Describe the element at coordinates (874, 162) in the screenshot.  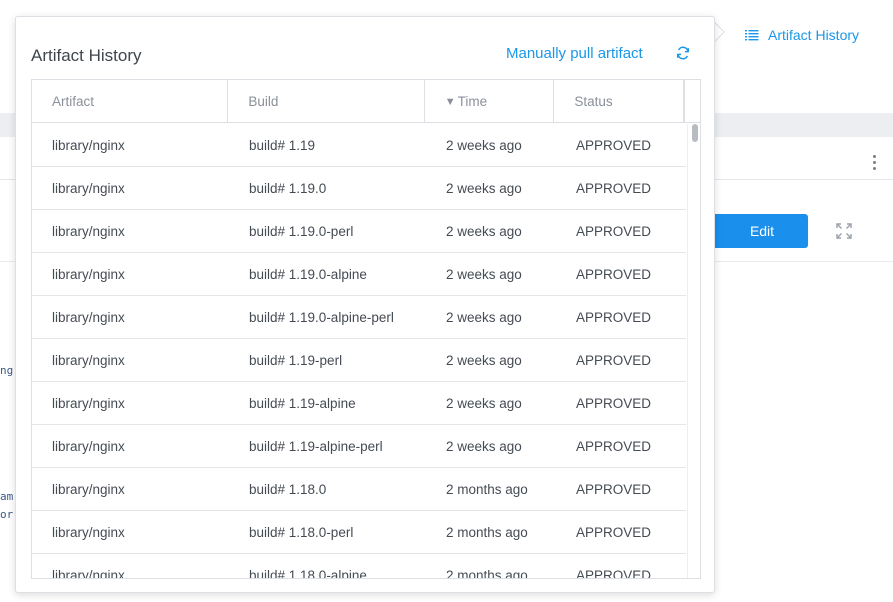
I see `kebab-icon` at that location.